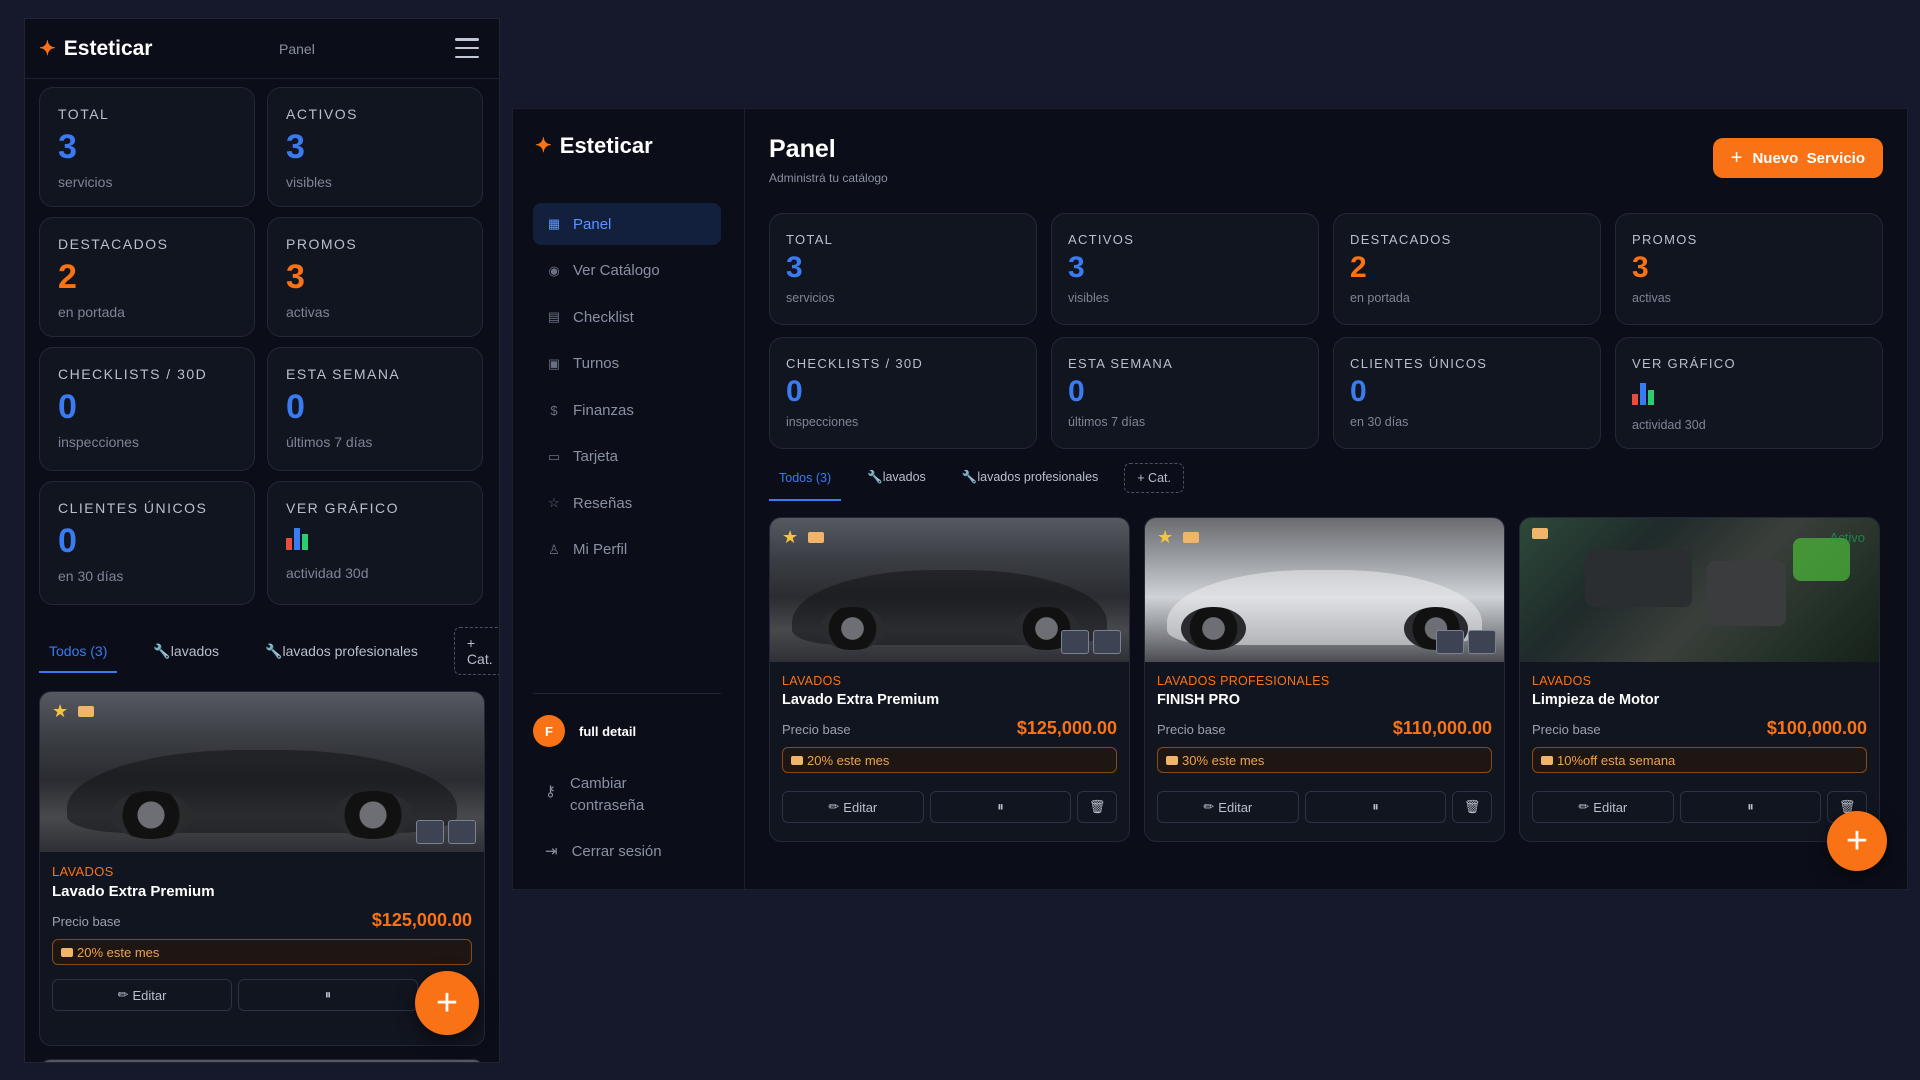 The height and width of the screenshot is (1080, 1920). Describe the element at coordinates (467, 48) in the screenshot. I see `hamburger-menu-icon` at that location.